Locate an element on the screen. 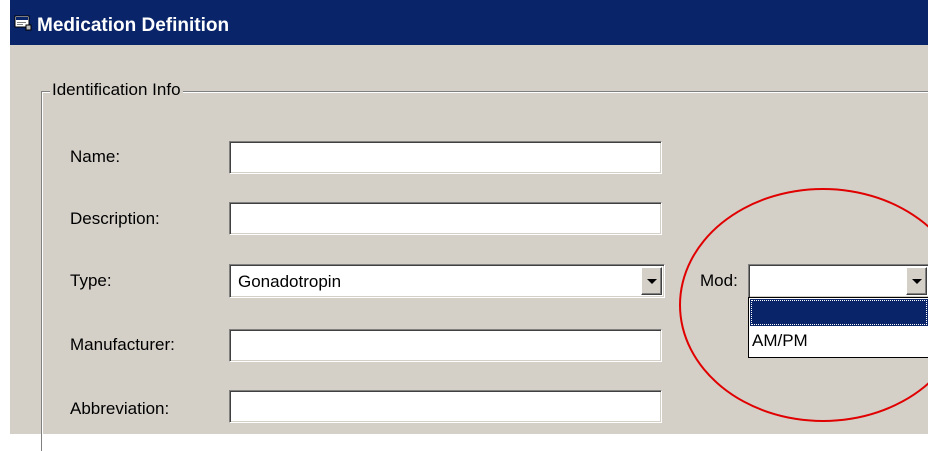  type-dropdown-button is located at coordinates (651, 281).